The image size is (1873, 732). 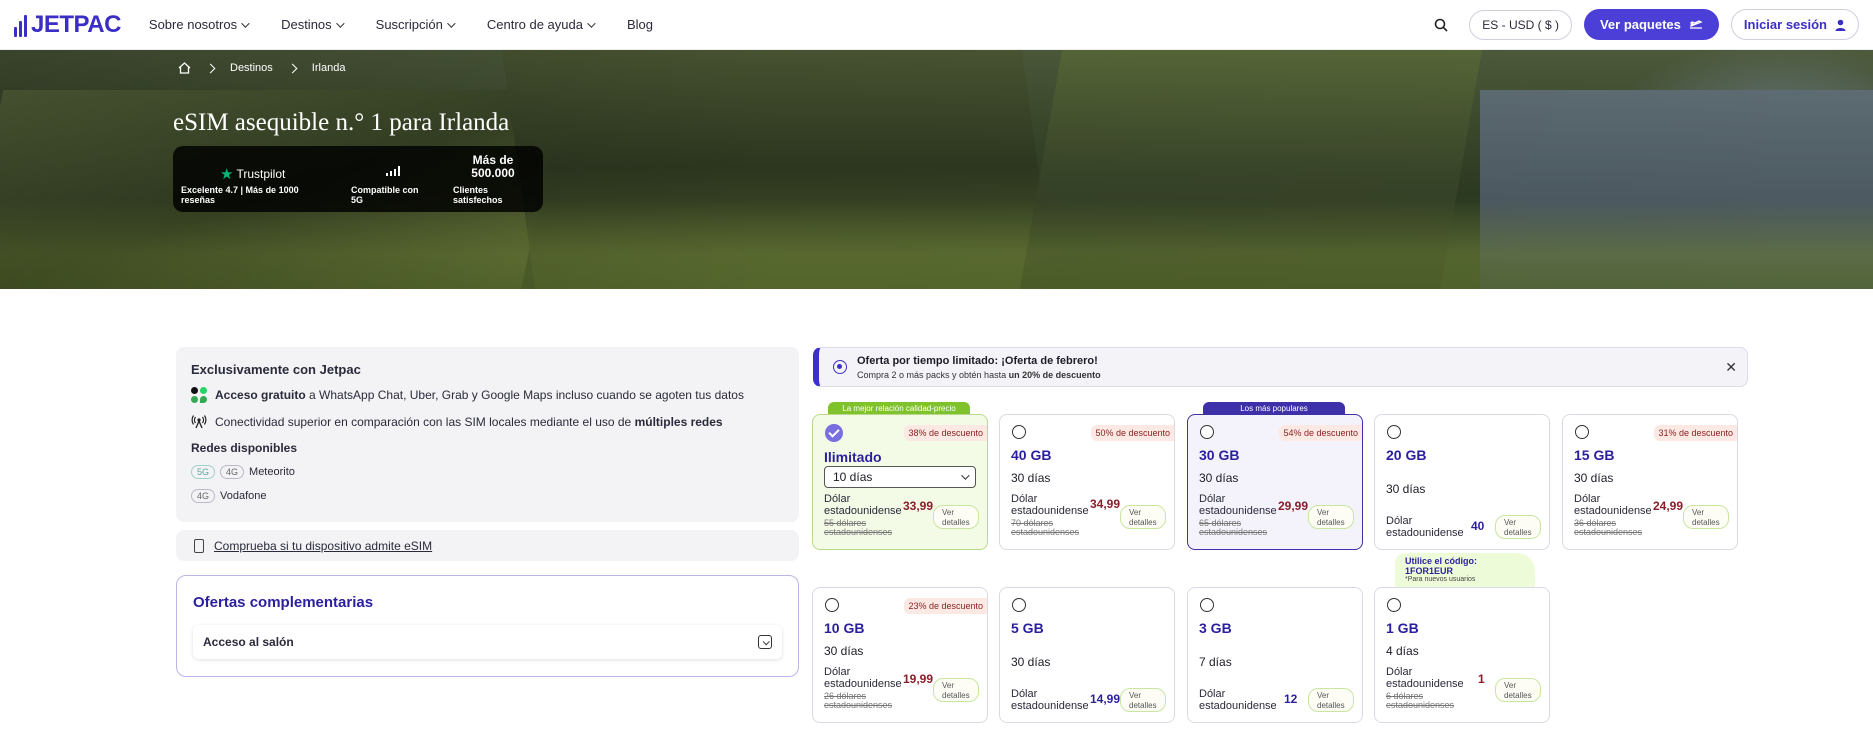 I want to click on nav-centro-ayuda: Centro de ayuda, so click(x=541, y=24).